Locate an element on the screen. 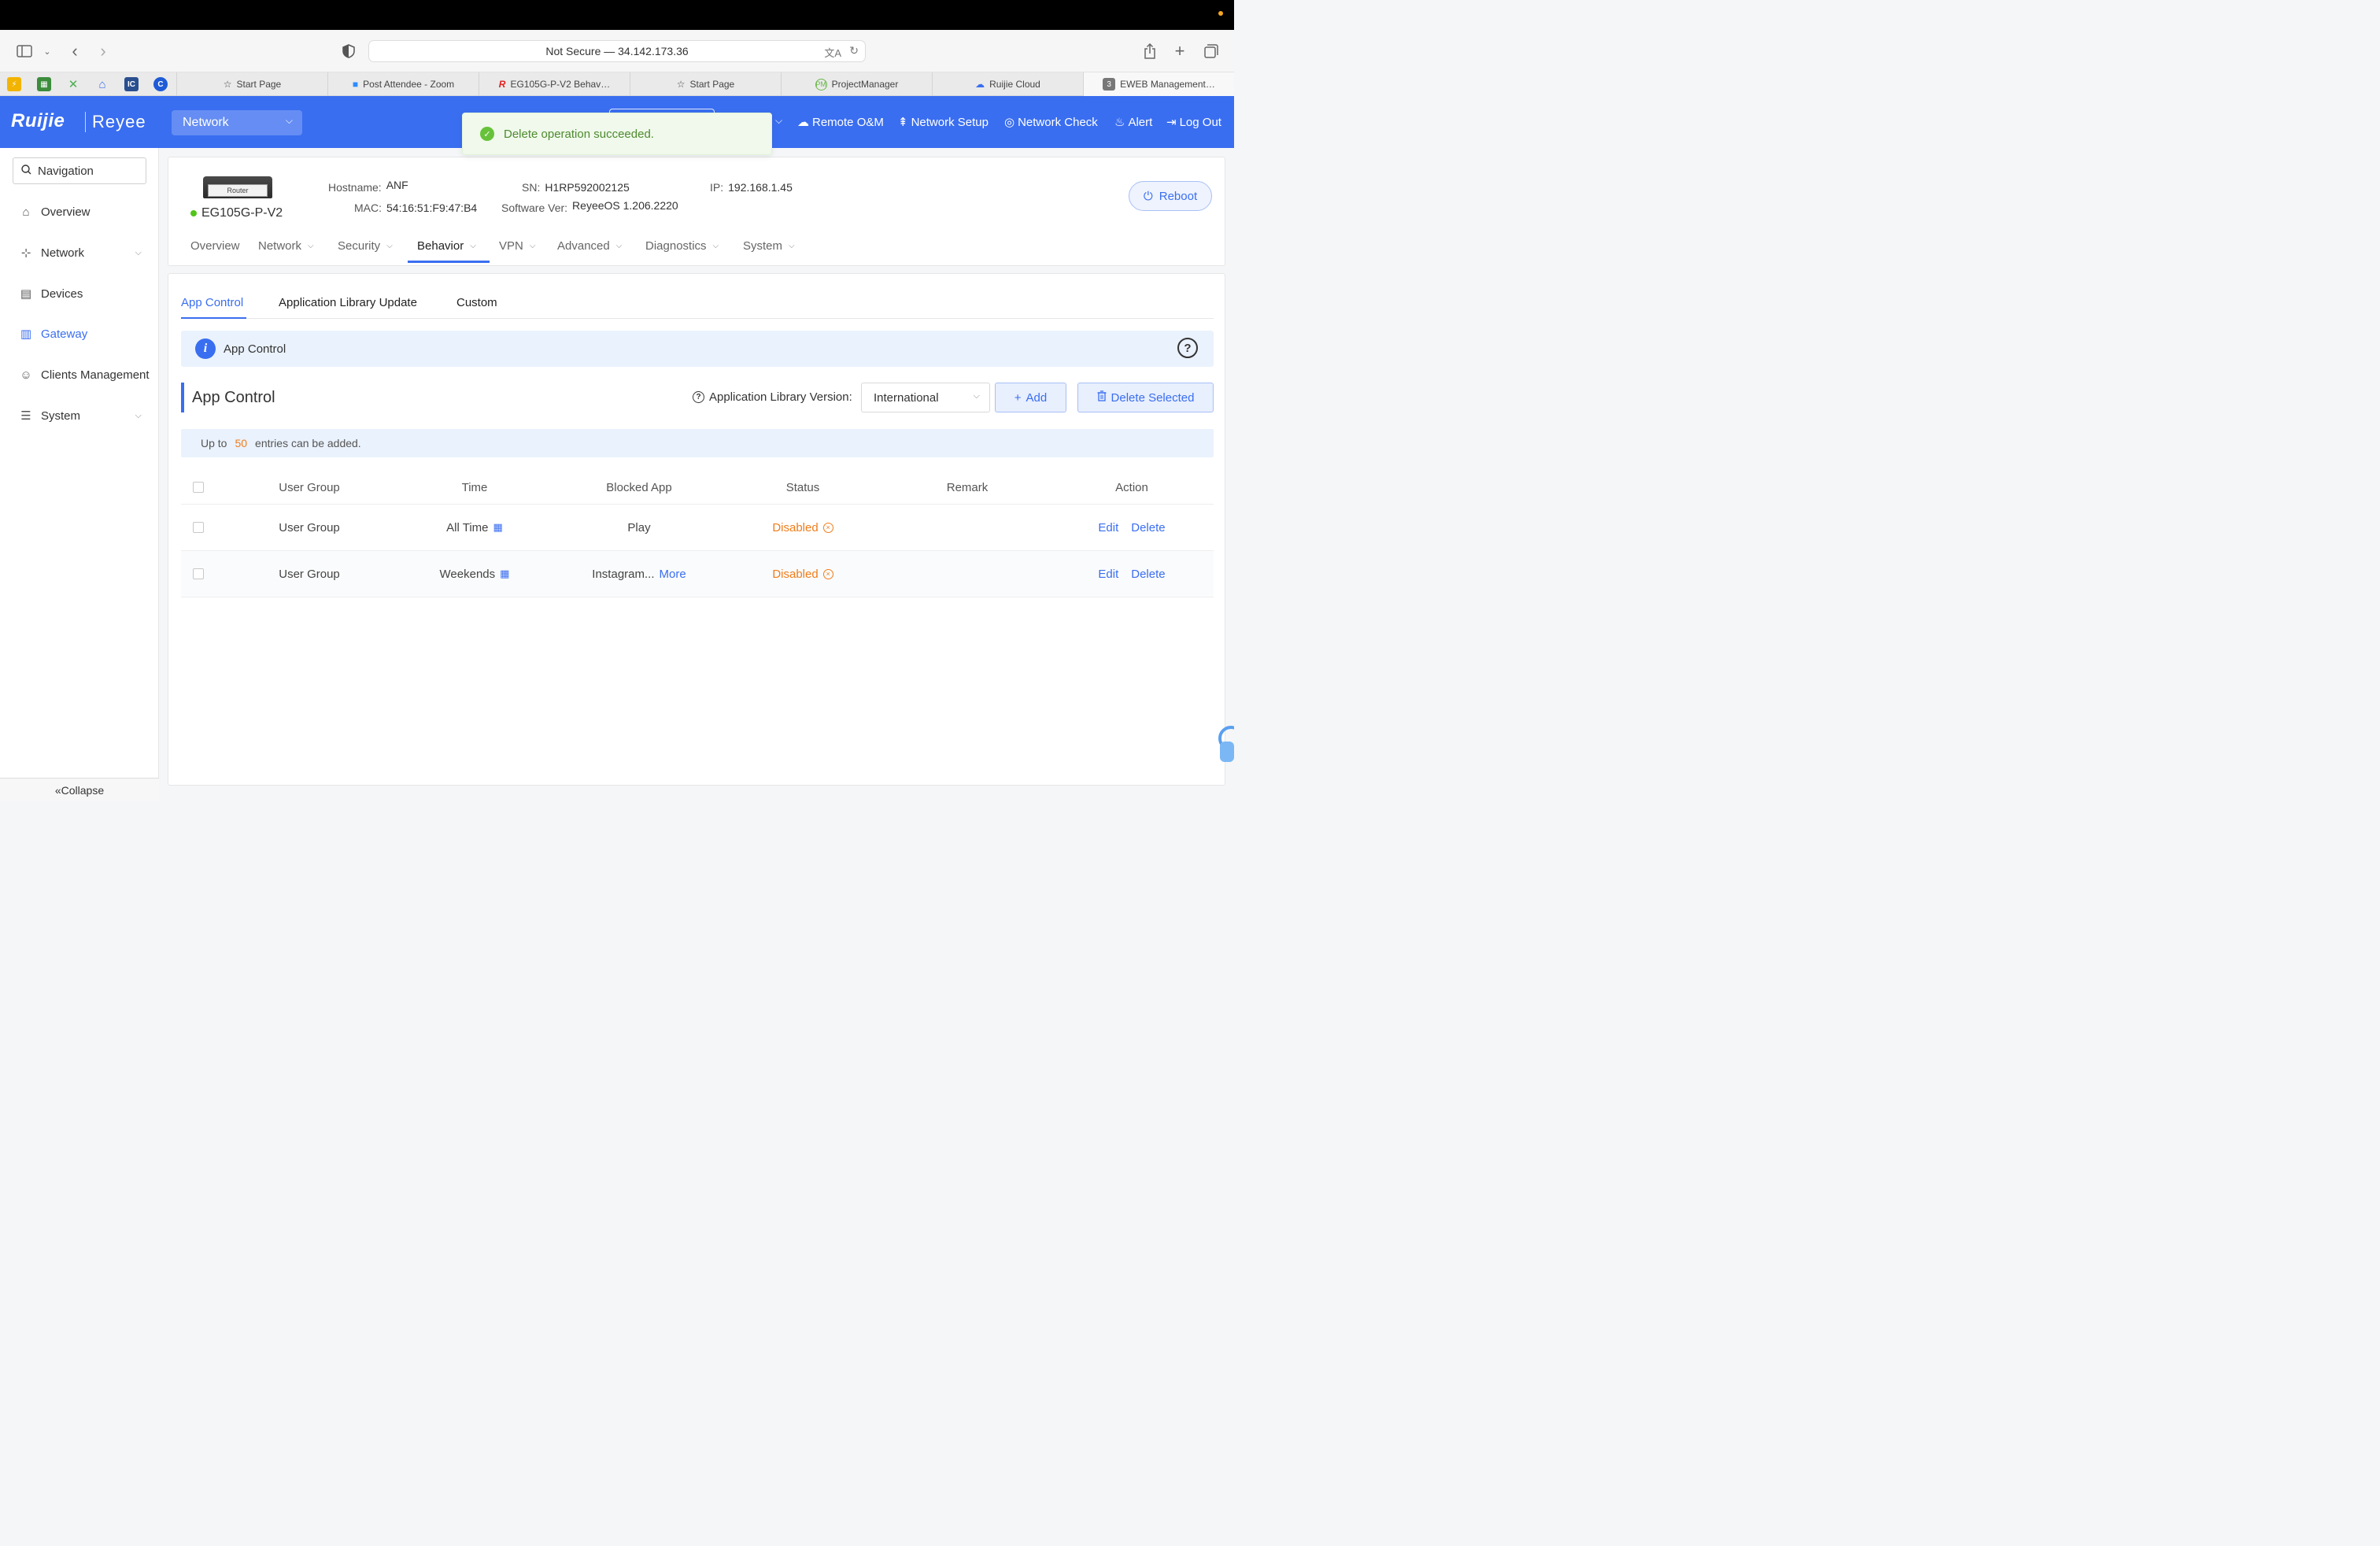  sidebar-item-overview: ⌂ Overview is located at coordinates (79, 212).